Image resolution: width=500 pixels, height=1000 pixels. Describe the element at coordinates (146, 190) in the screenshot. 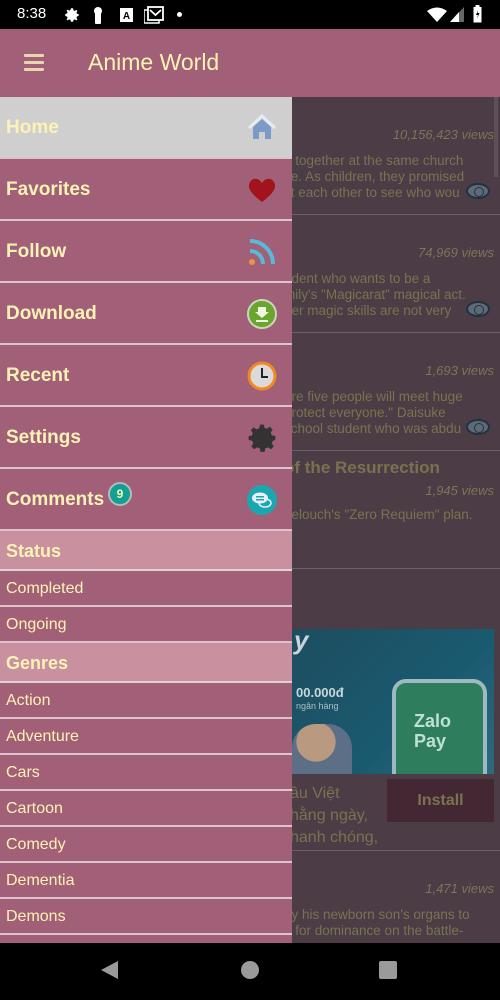

I see `nav-item-favorites: Favorites` at that location.